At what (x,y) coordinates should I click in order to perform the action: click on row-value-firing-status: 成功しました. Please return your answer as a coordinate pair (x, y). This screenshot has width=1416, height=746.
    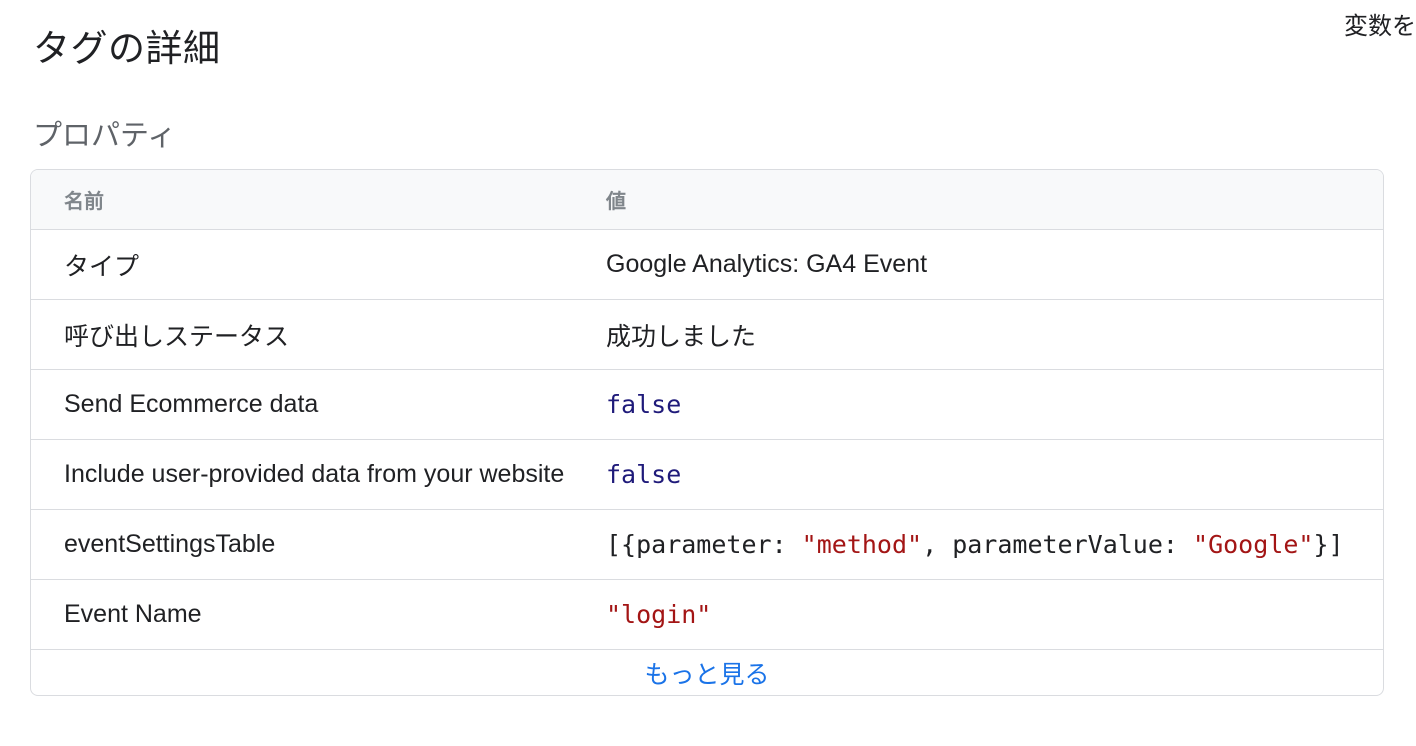
    Looking at the image, I should click on (681, 336).